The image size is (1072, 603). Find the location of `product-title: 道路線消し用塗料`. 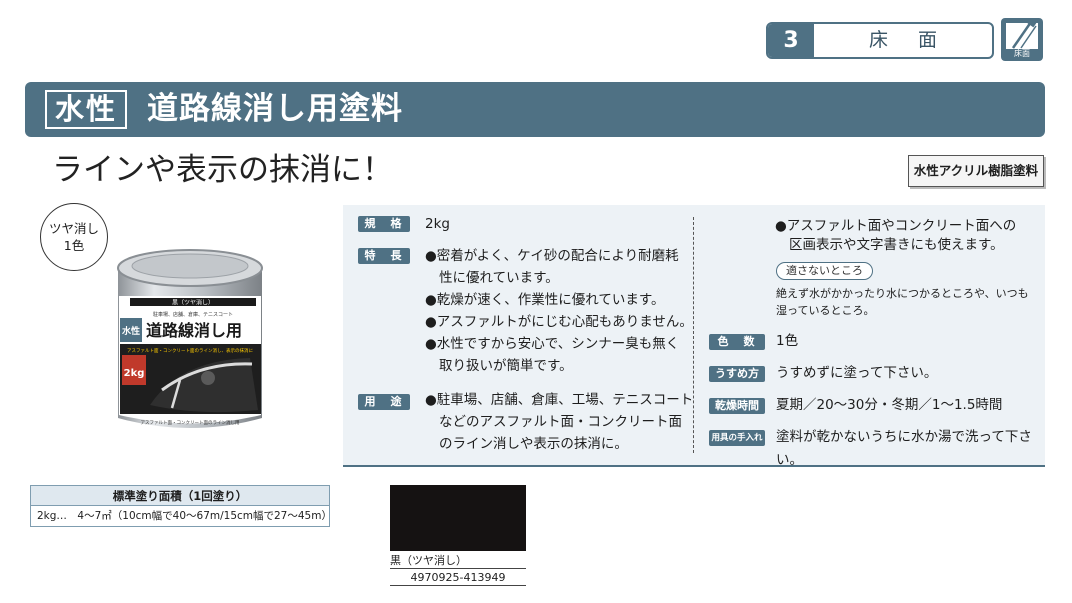

product-title: 道路線消し用塗料 is located at coordinates (275, 109).